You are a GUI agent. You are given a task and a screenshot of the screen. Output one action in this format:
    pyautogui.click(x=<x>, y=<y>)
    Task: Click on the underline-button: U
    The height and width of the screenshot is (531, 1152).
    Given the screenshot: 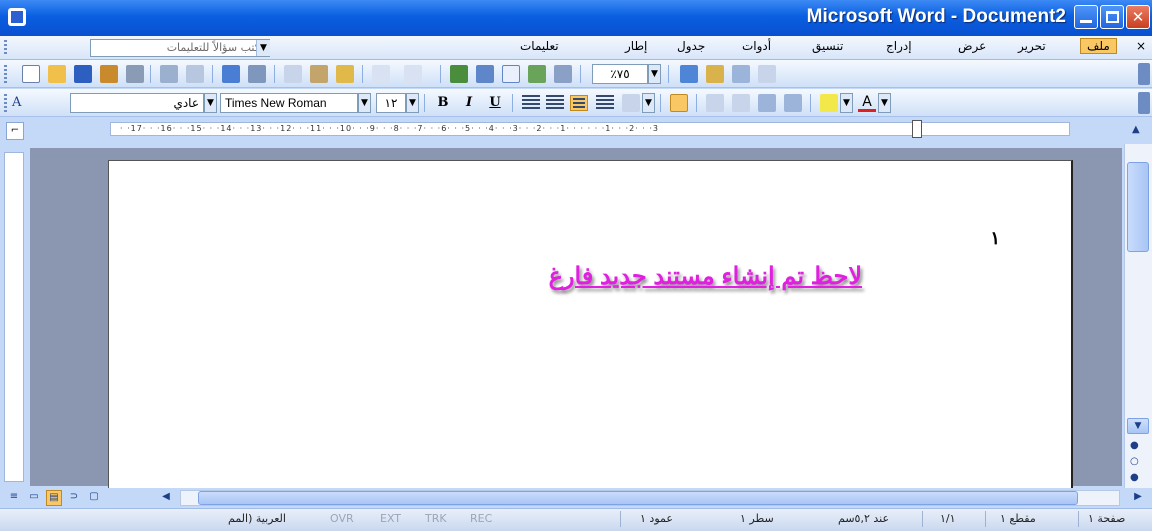 What is the action you would take?
    pyautogui.click(x=495, y=102)
    